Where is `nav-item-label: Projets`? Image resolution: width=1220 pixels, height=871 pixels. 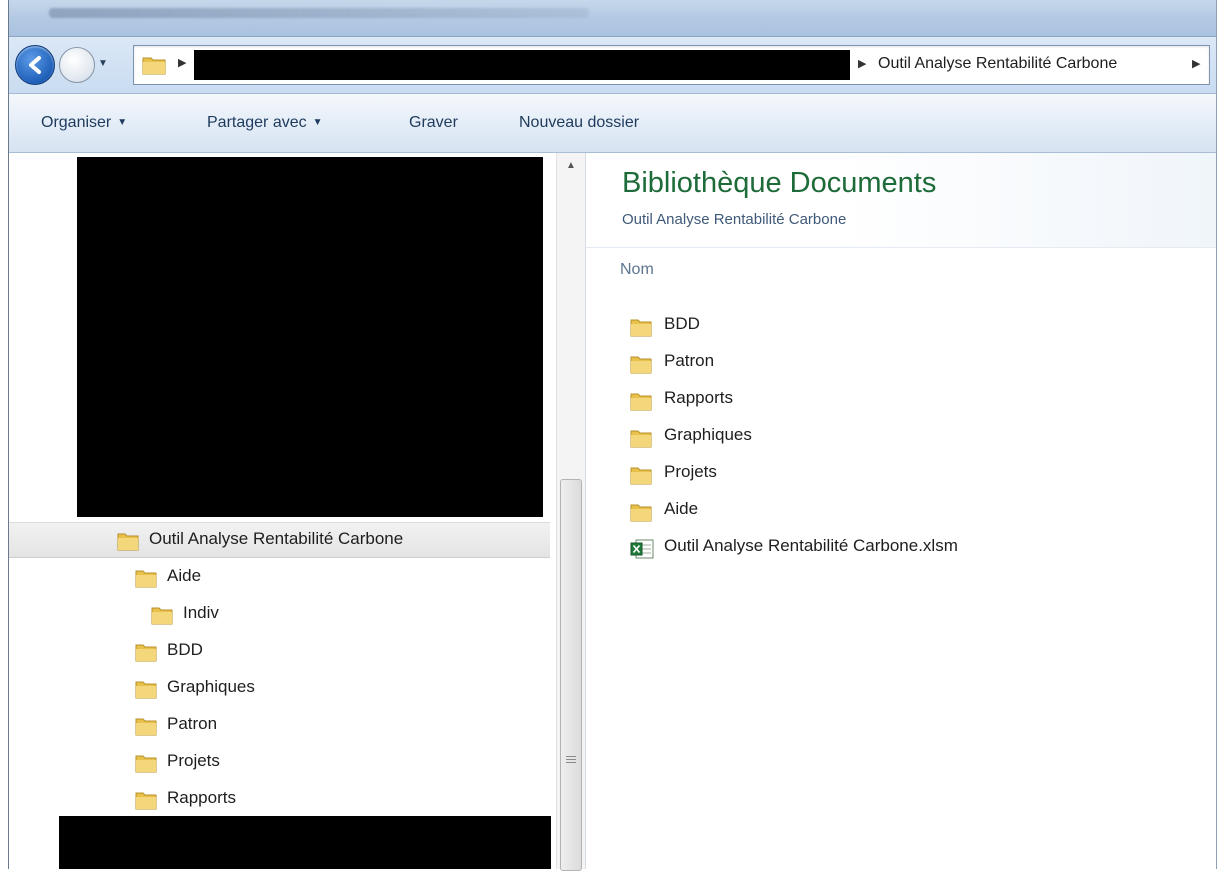
nav-item-label: Projets is located at coordinates (193, 760).